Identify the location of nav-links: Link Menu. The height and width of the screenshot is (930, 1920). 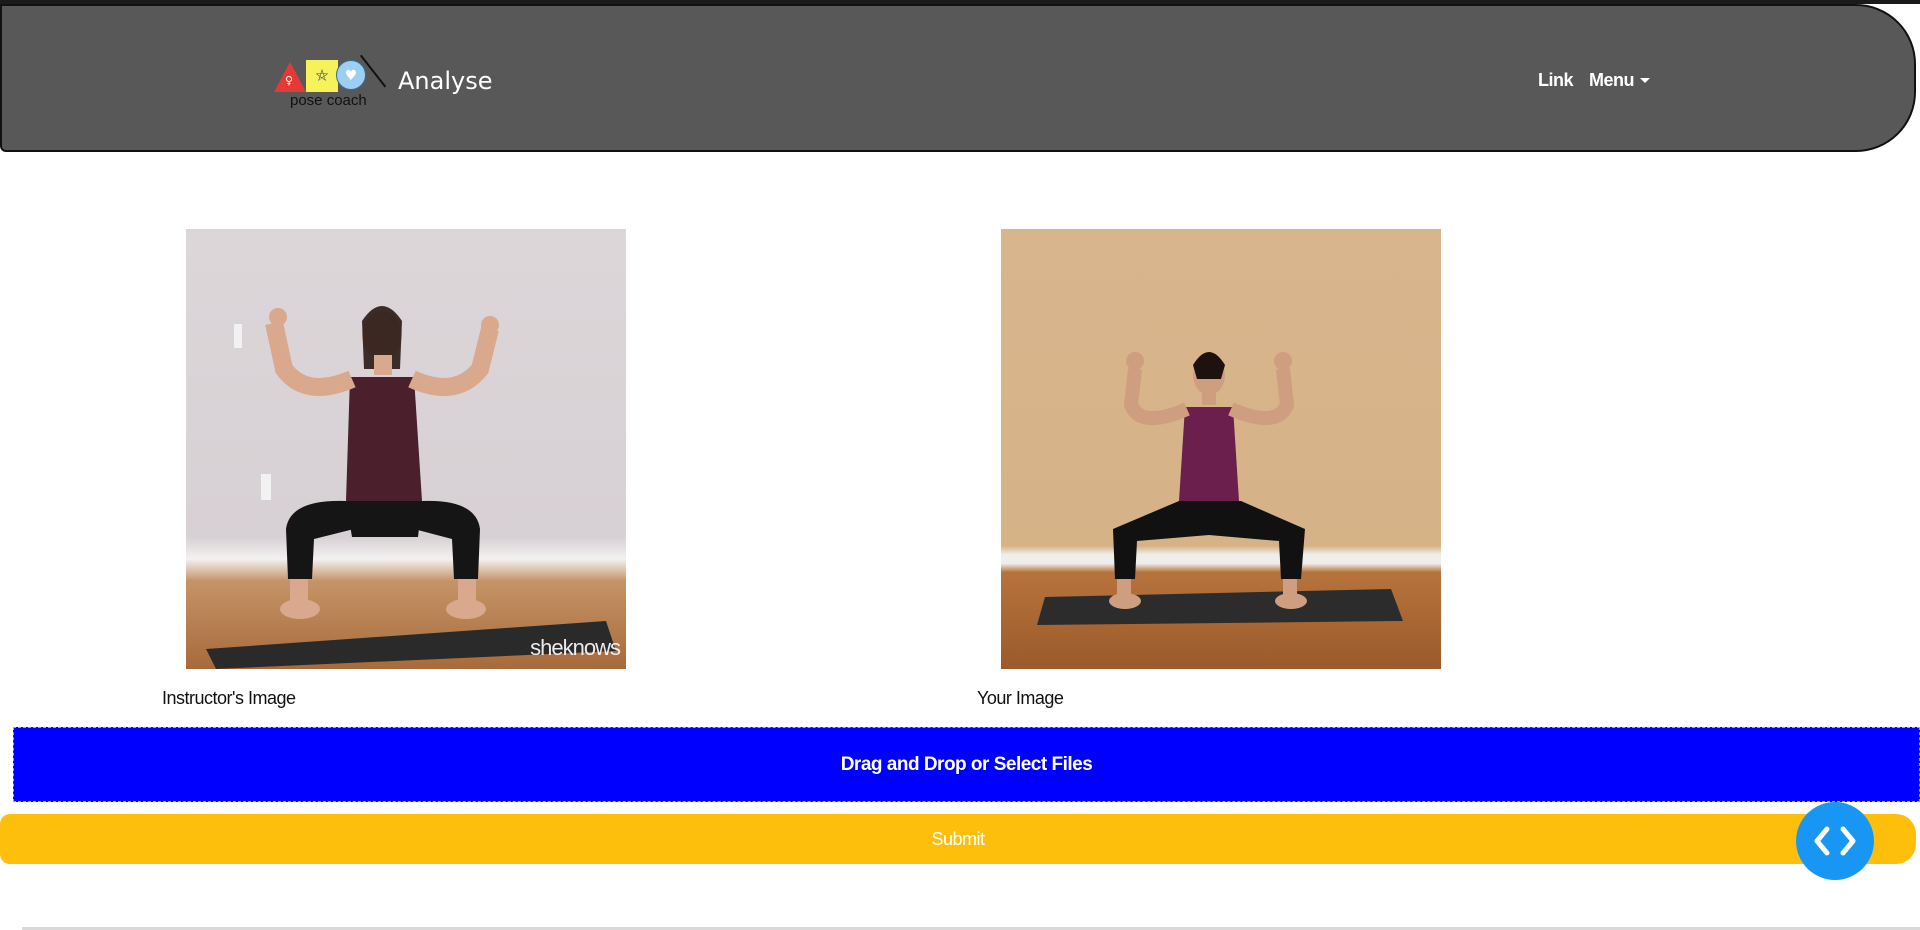
(1594, 80).